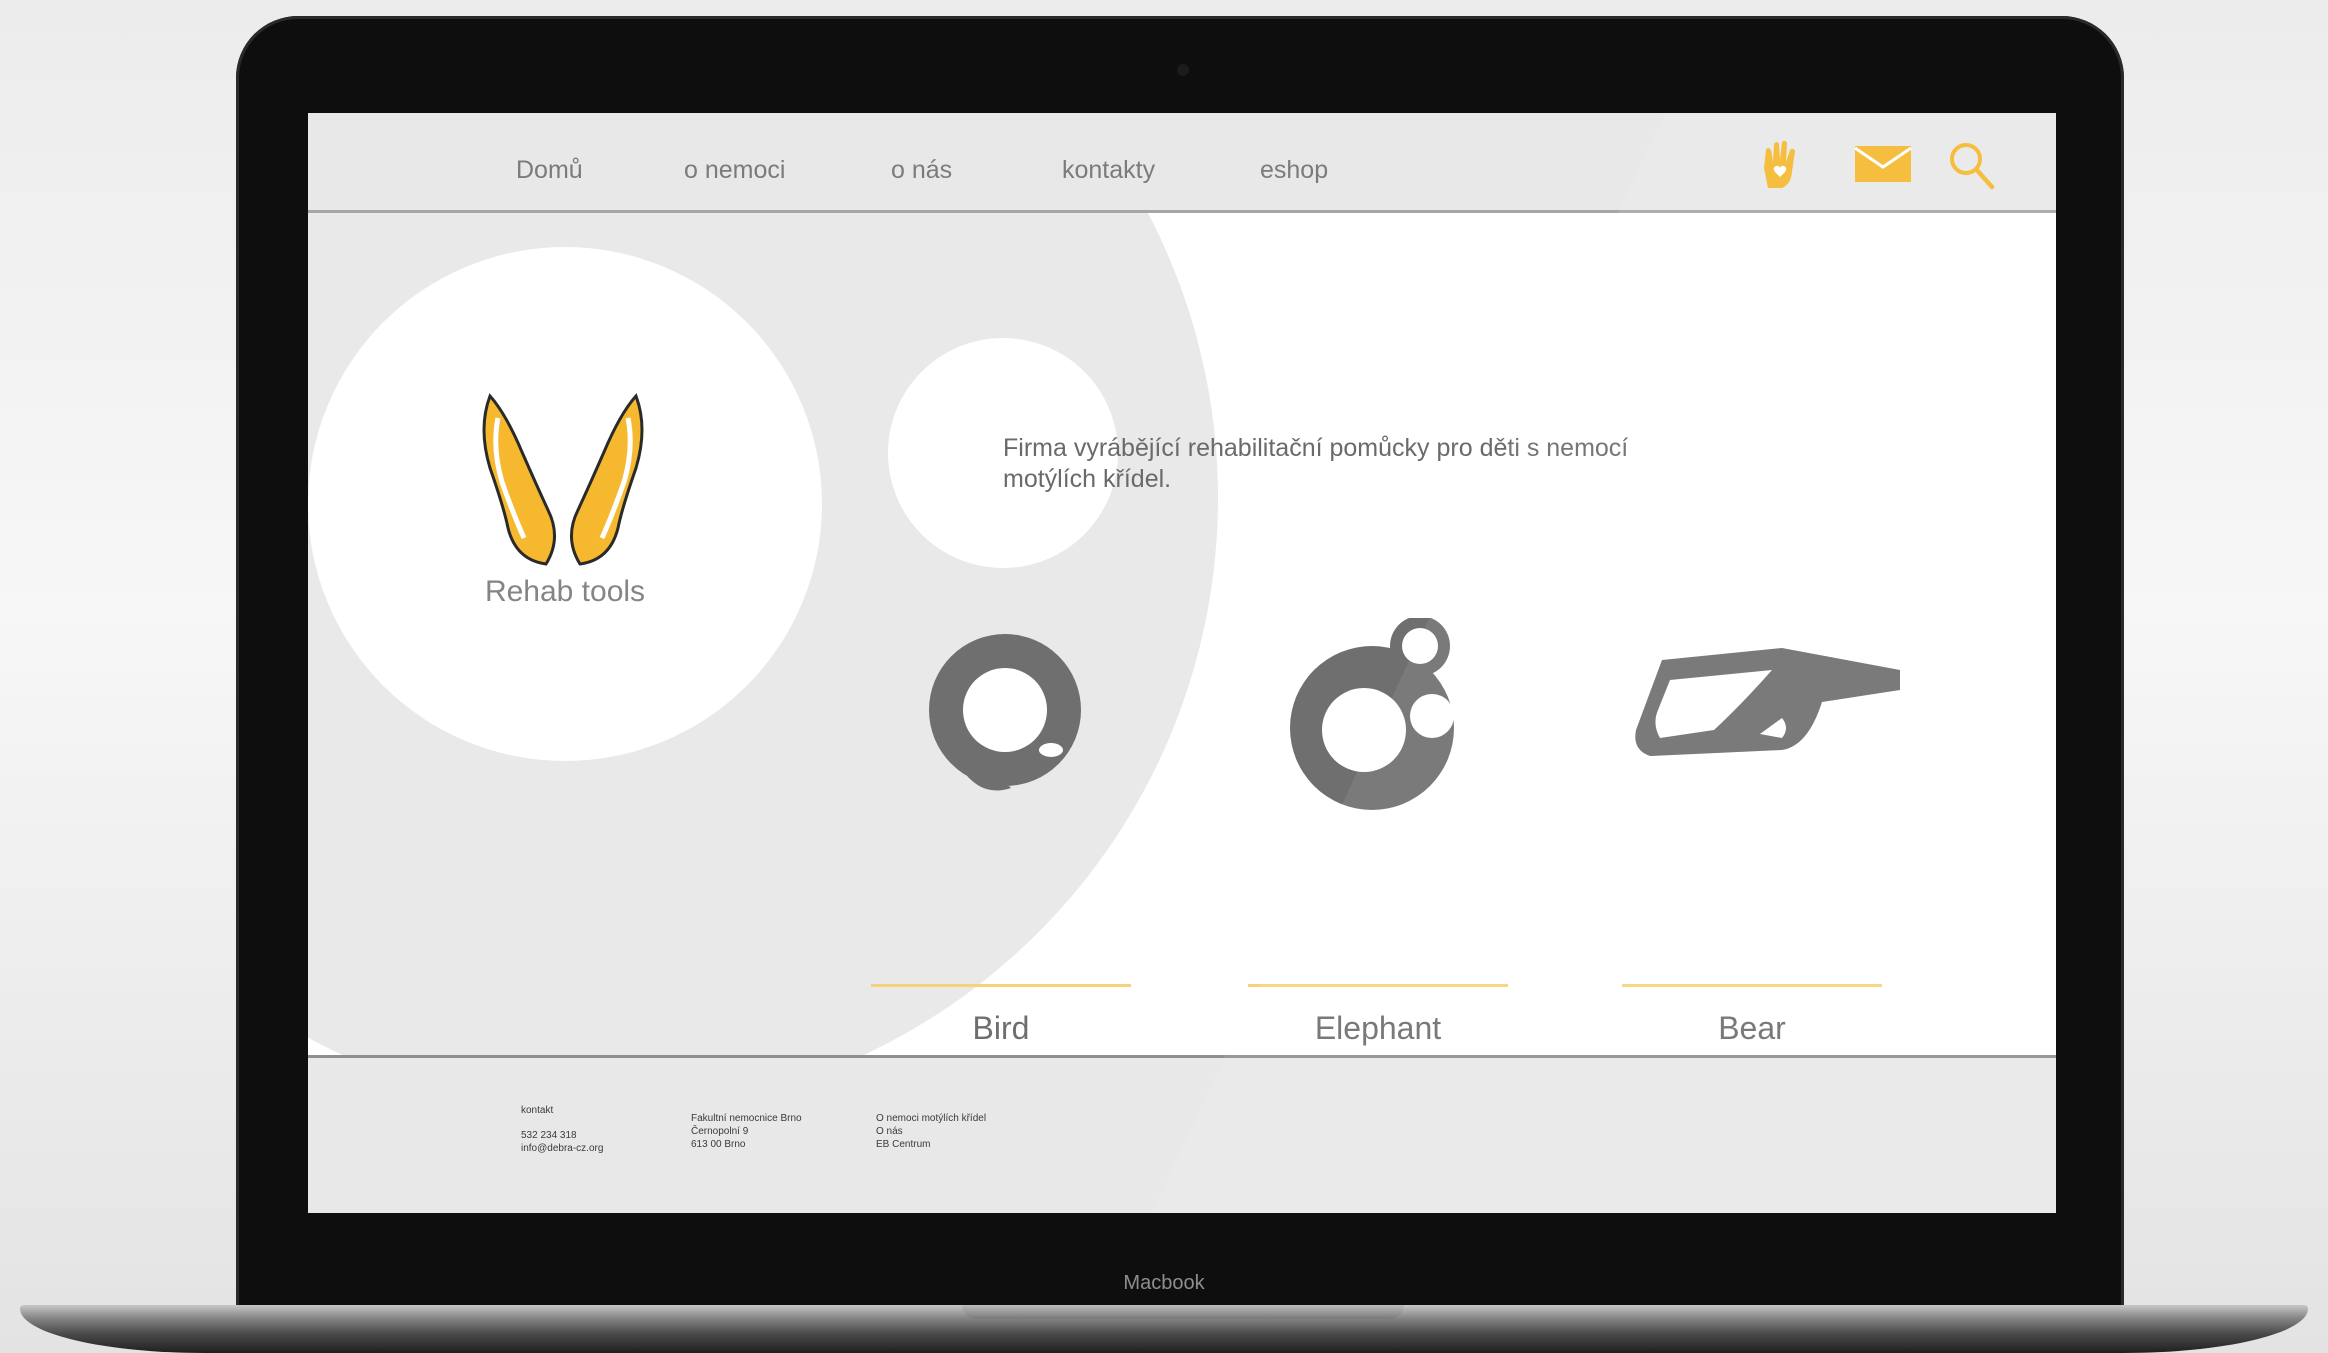 This screenshot has height=1353, width=2328. Describe the element at coordinates (931, 1144) in the screenshot. I see `footer-link: EB Centrum` at that location.